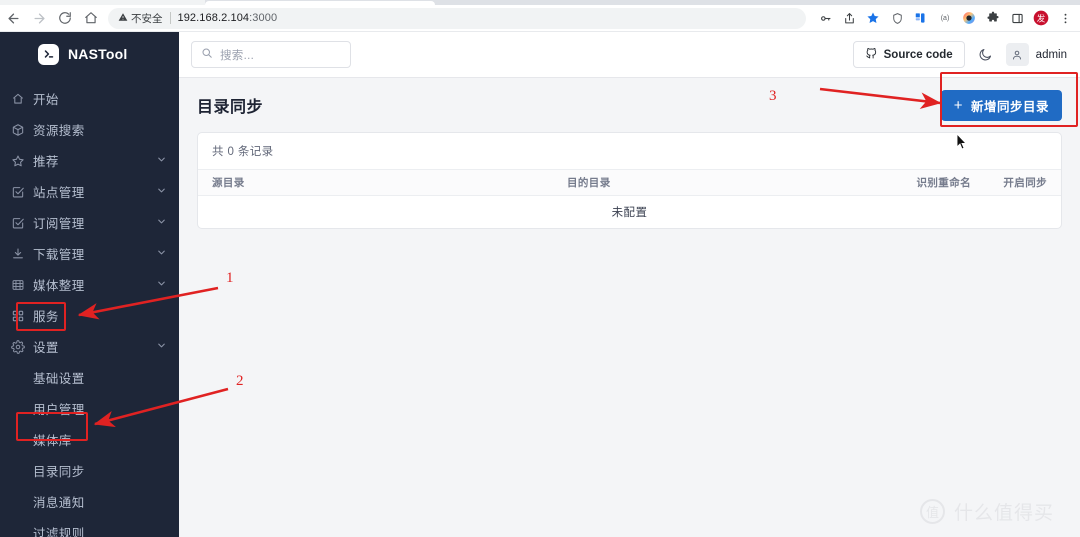 Image resolution: width=1080 pixels, height=537 pixels. I want to click on bookmark-star-icon, so click(873, 18).